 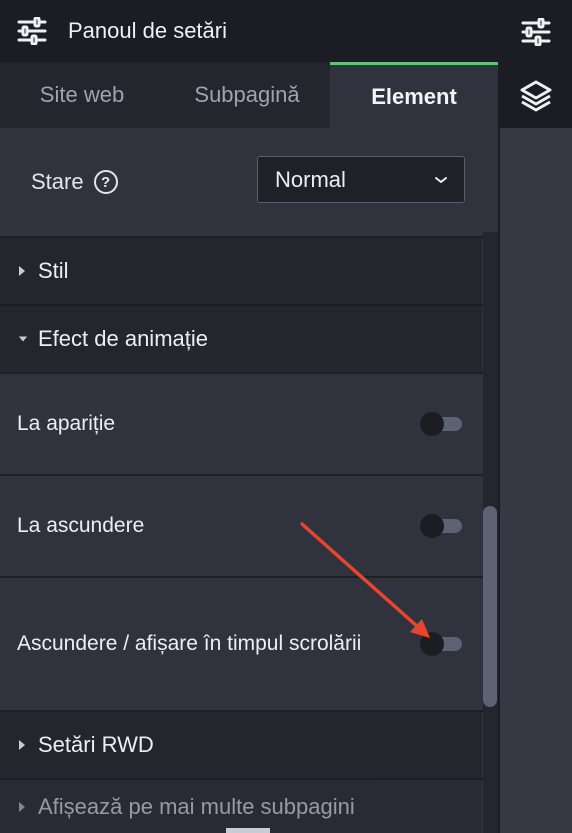 What do you see at coordinates (123, 338) in the screenshot?
I see `section-animation-label: Efect de animație` at bounding box center [123, 338].